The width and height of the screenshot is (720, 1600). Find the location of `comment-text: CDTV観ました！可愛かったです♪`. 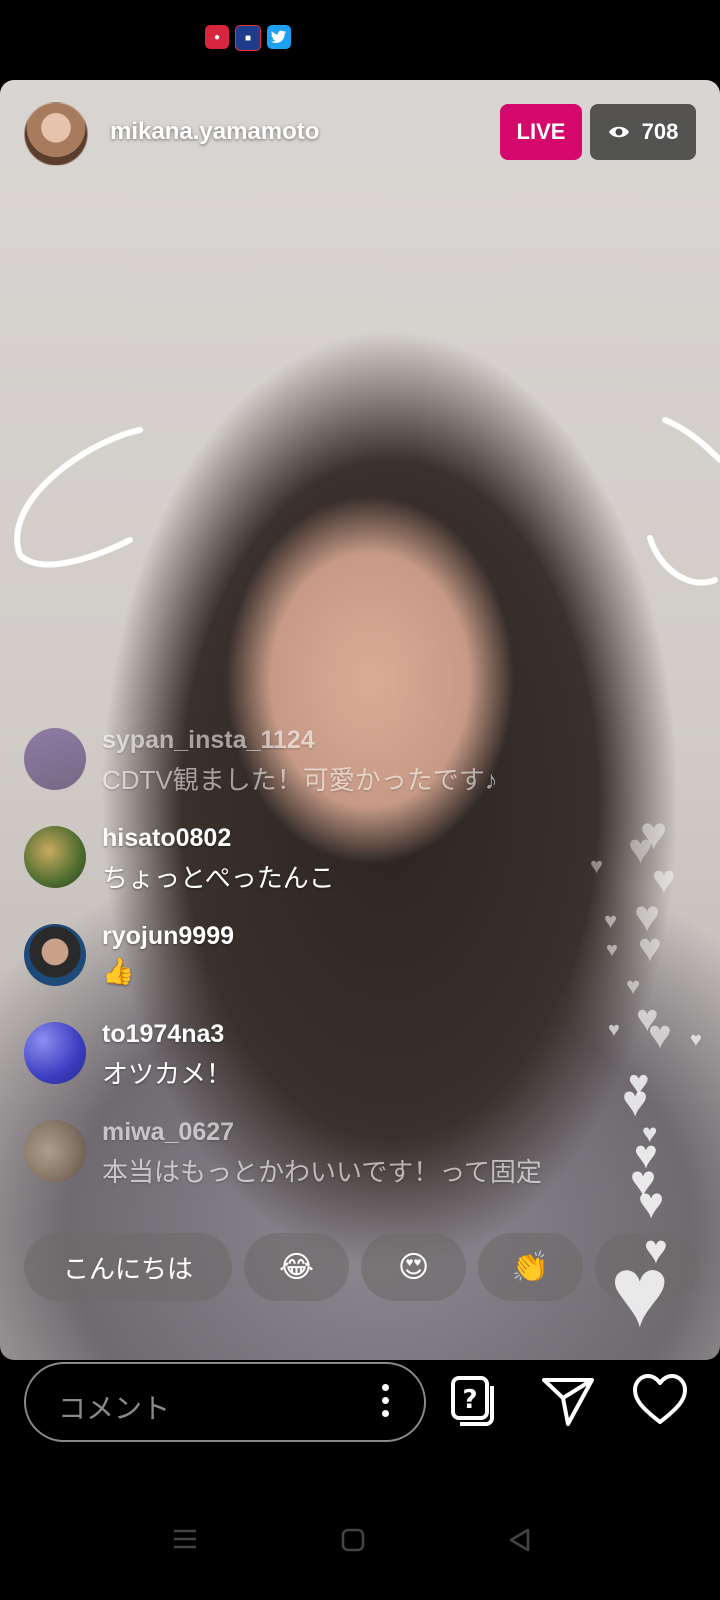

comment-text: CDTV観ました！可愛かったです♪ is located at coordinates (300, 780).